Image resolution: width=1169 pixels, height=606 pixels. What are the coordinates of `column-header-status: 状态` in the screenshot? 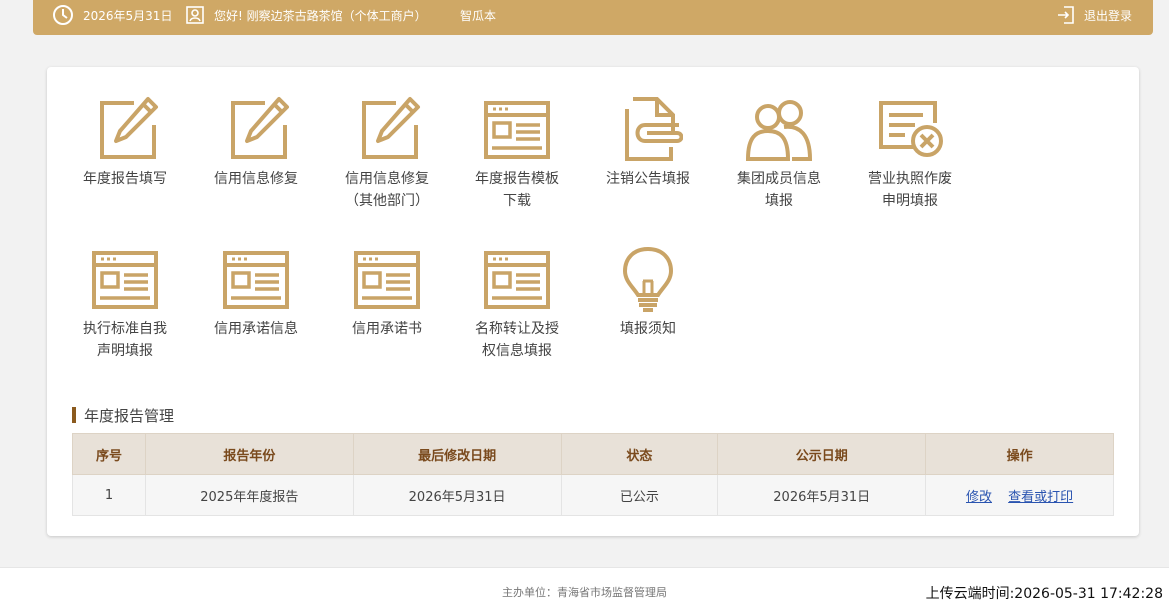 It's located at (639, 454).